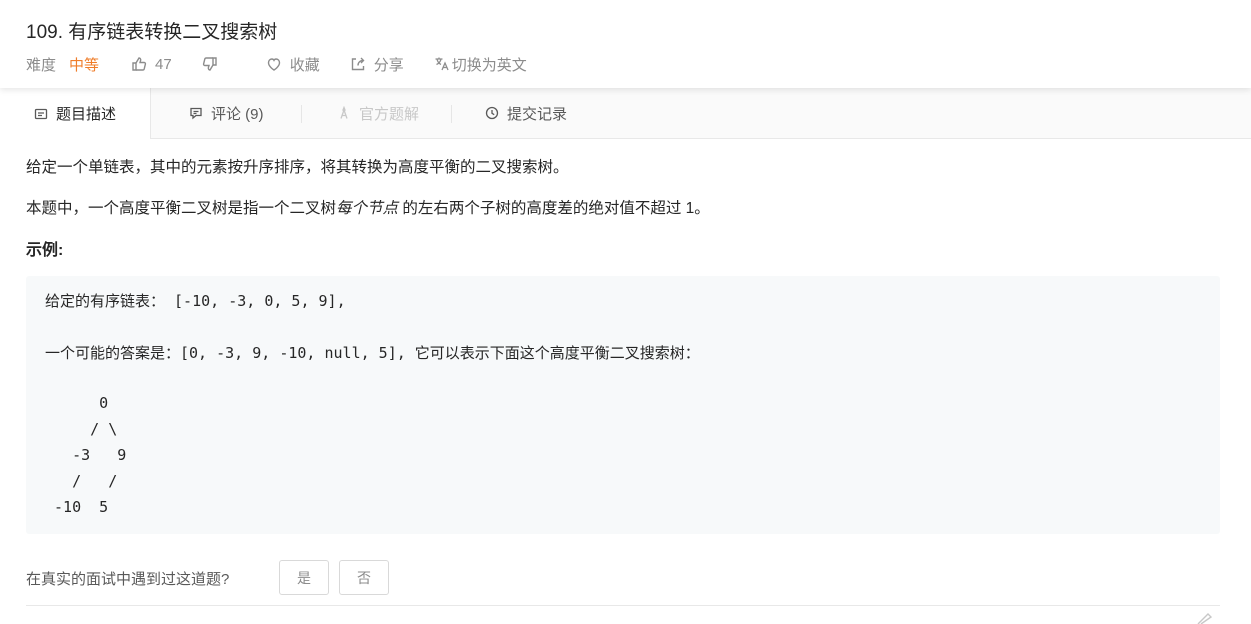 This screenshot has width=1251, height=624. What do you see at coordinates (81, 429) in the screenshot?
I see `code-line: / \` at bounding box center [81, 429].